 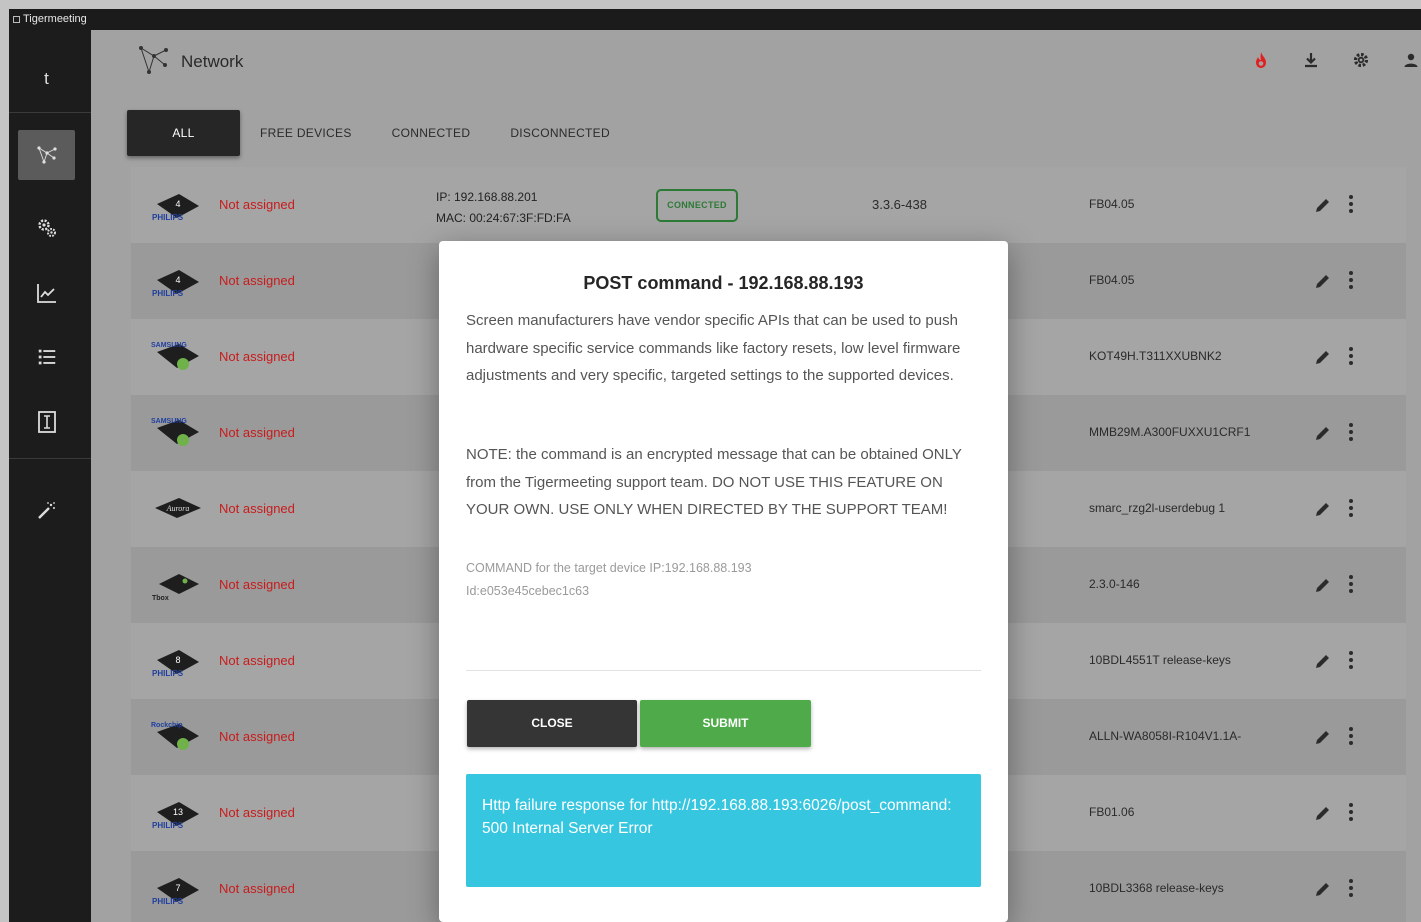 I want to click on tab-disconnected: DISCONNECTED, so click(x=560, y=133).